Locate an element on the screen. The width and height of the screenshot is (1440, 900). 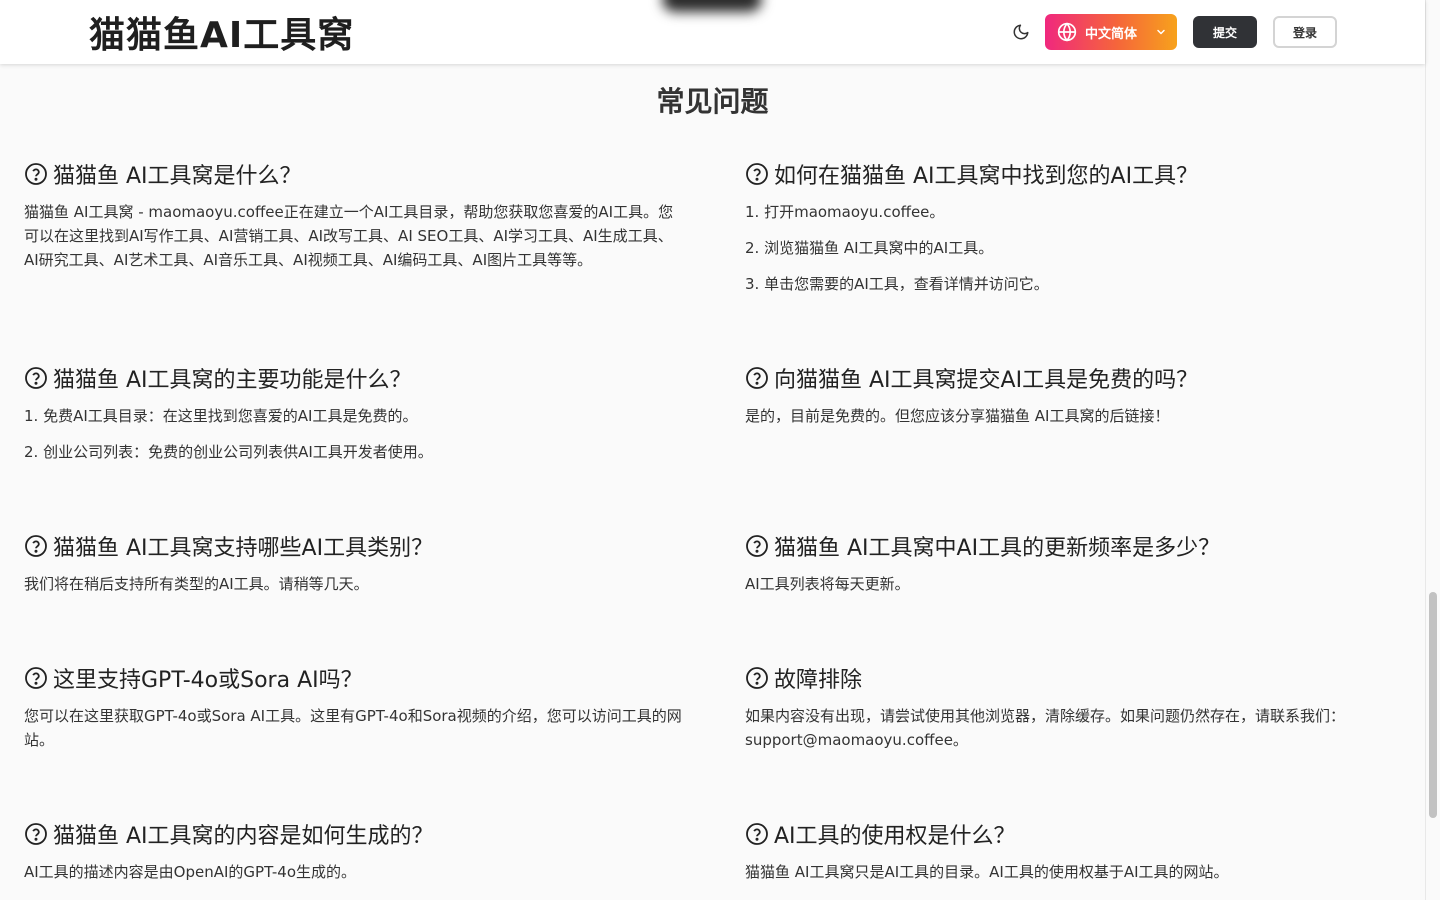
faq-question: 猫猫鱼 AI工具窝的主要功能是什么？ is located at coordinates (354, 378).